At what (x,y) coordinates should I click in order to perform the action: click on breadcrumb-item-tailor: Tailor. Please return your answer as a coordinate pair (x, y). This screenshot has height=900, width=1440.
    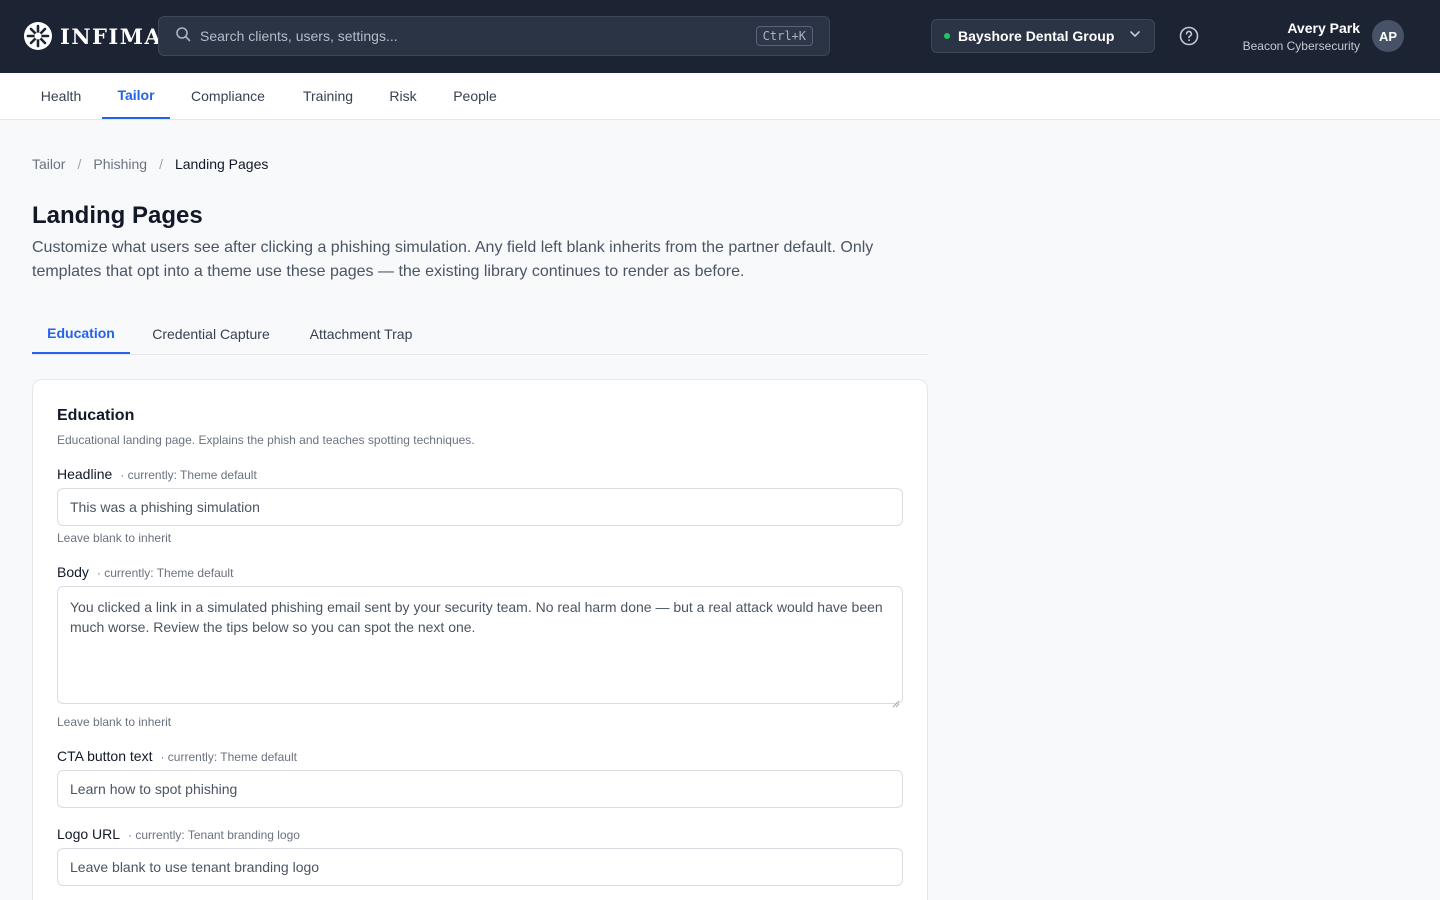
    Looking at the image, I should click on (48, 164).